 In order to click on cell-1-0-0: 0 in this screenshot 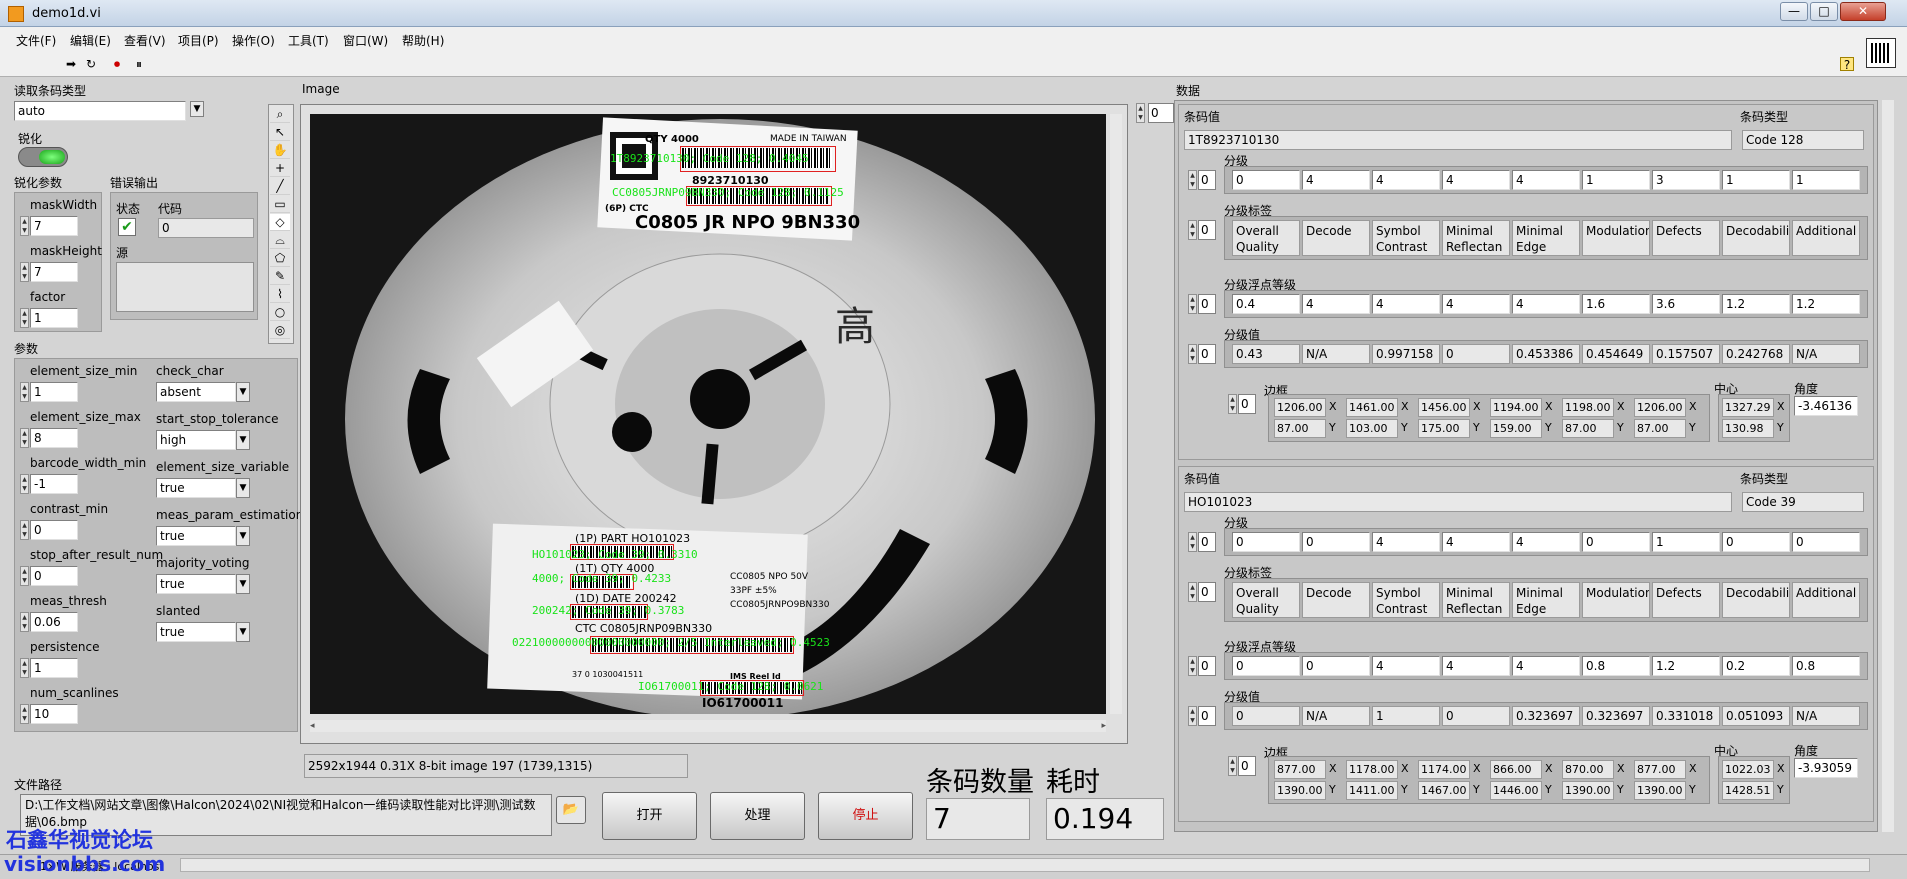, I will do `click(1266, 542)`.